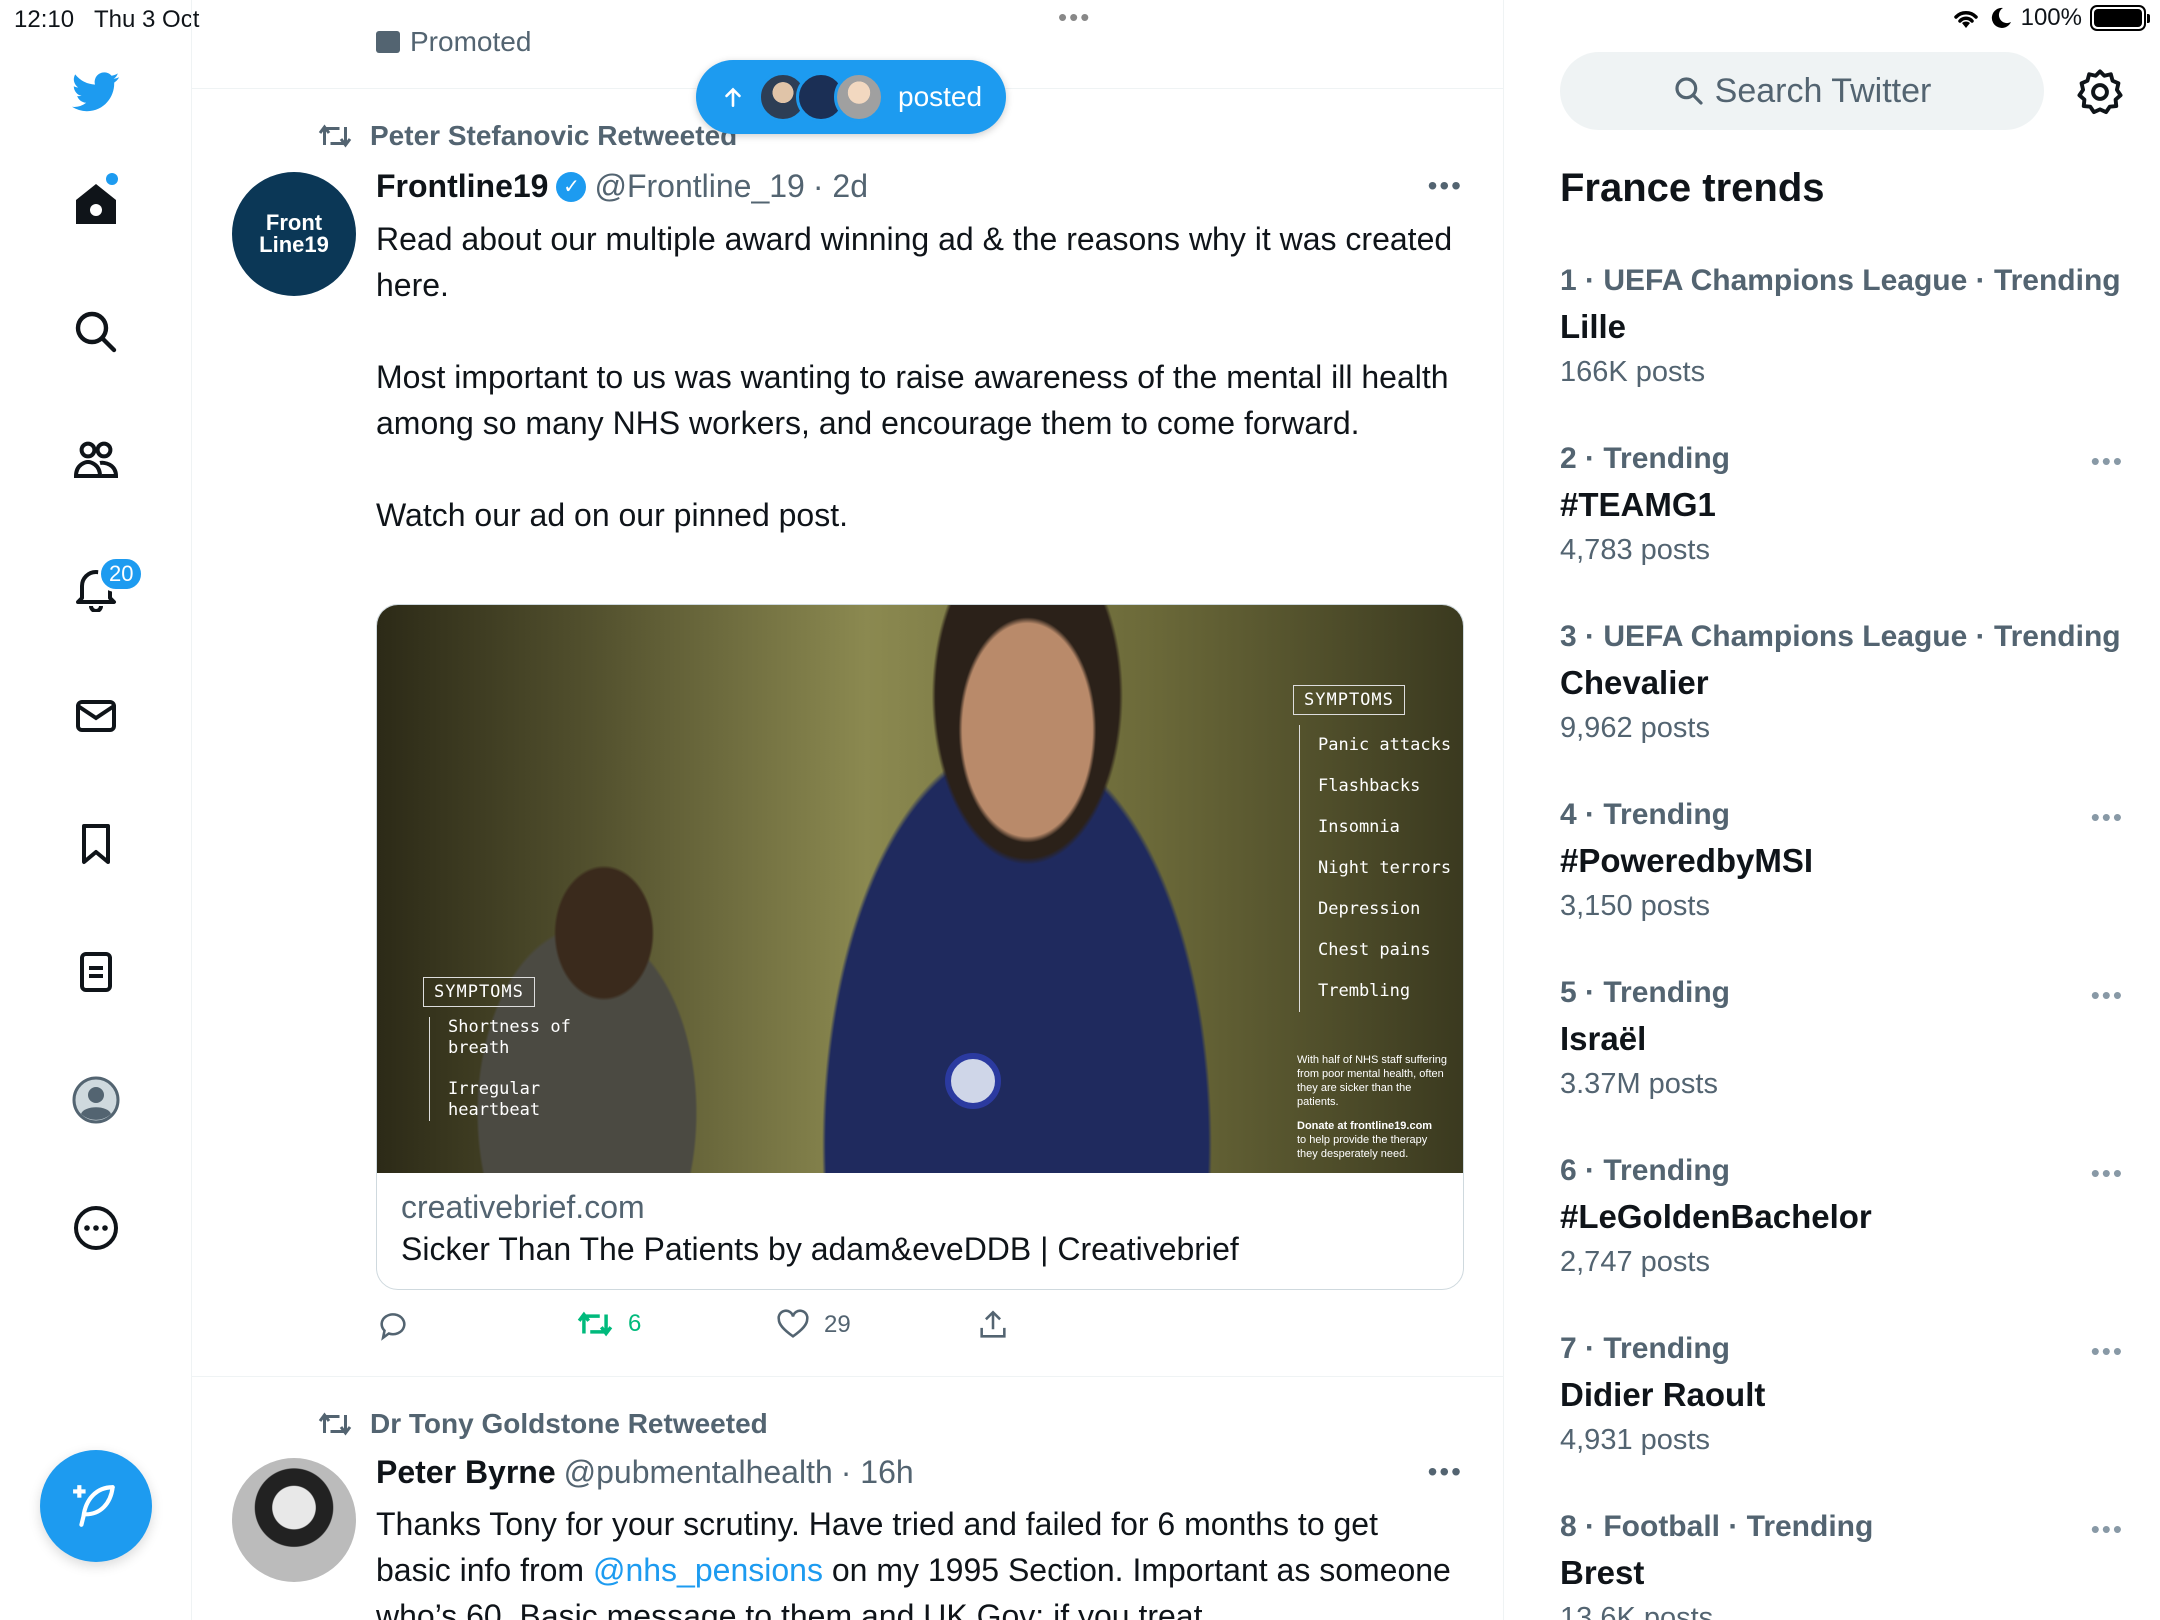  What do you see at coordinates (1364, 991) in the screenshot?
I see `symptom-item: Trembling` at bounding box center [1364, 991].